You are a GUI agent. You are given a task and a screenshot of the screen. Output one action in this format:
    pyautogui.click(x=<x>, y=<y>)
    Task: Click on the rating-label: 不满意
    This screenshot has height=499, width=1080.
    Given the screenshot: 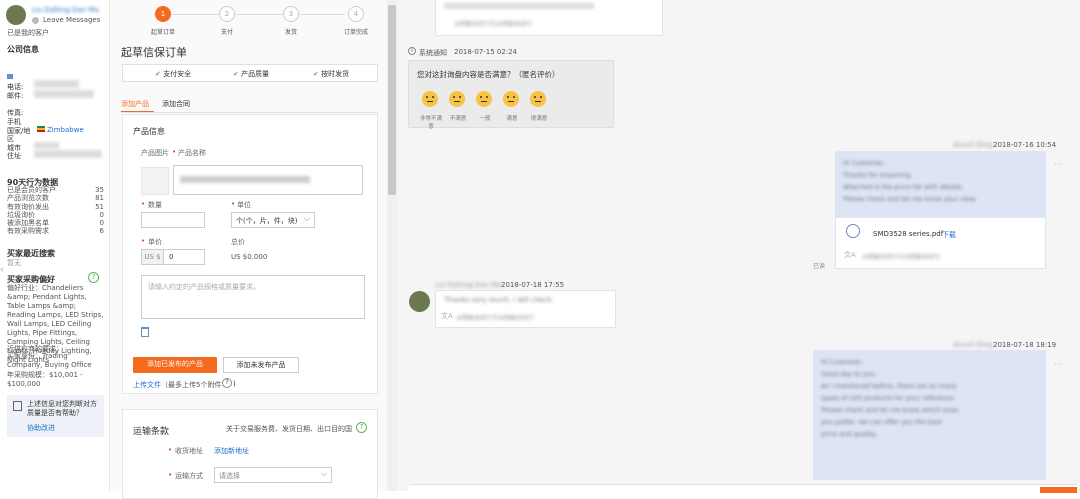 What is the action you would take?
    pyautogui.click(x=458, y=119)
    